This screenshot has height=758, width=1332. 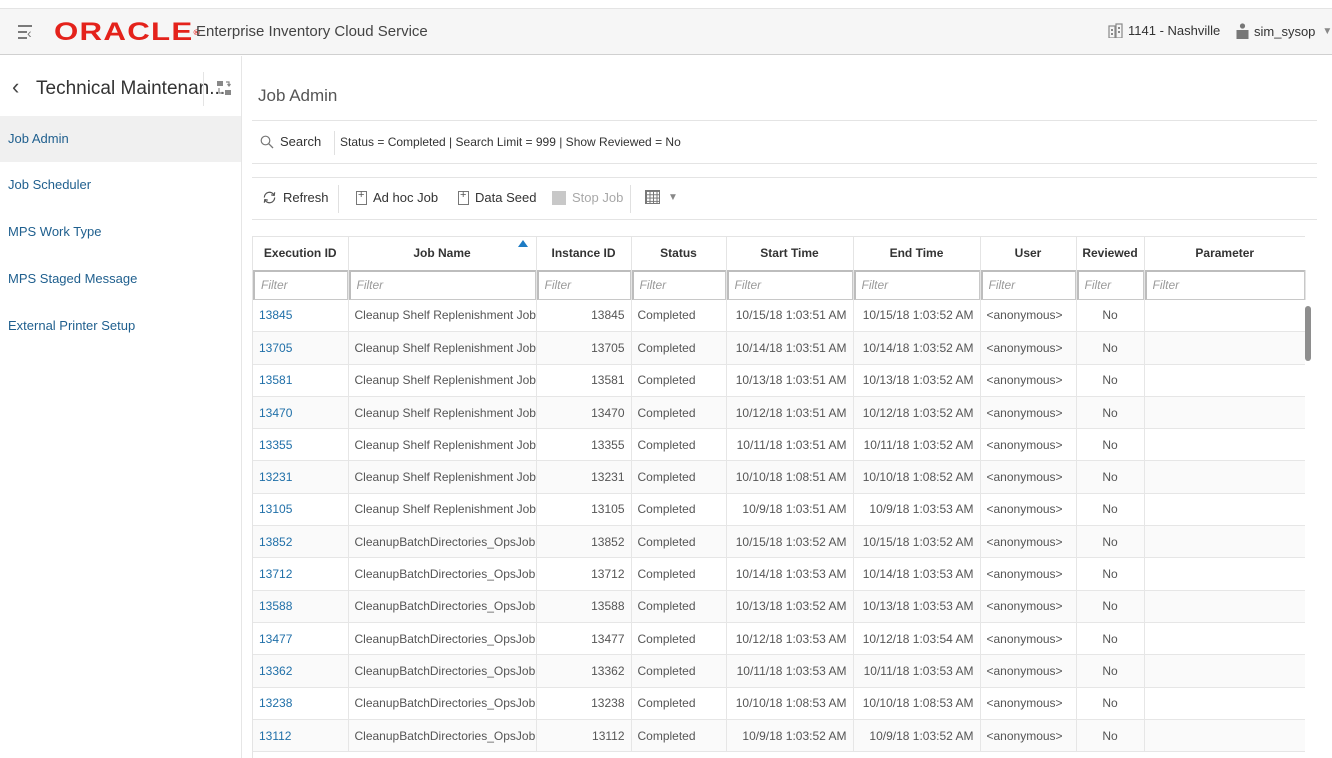 I want to click on search-button: Search, so click(x=290, y=141).